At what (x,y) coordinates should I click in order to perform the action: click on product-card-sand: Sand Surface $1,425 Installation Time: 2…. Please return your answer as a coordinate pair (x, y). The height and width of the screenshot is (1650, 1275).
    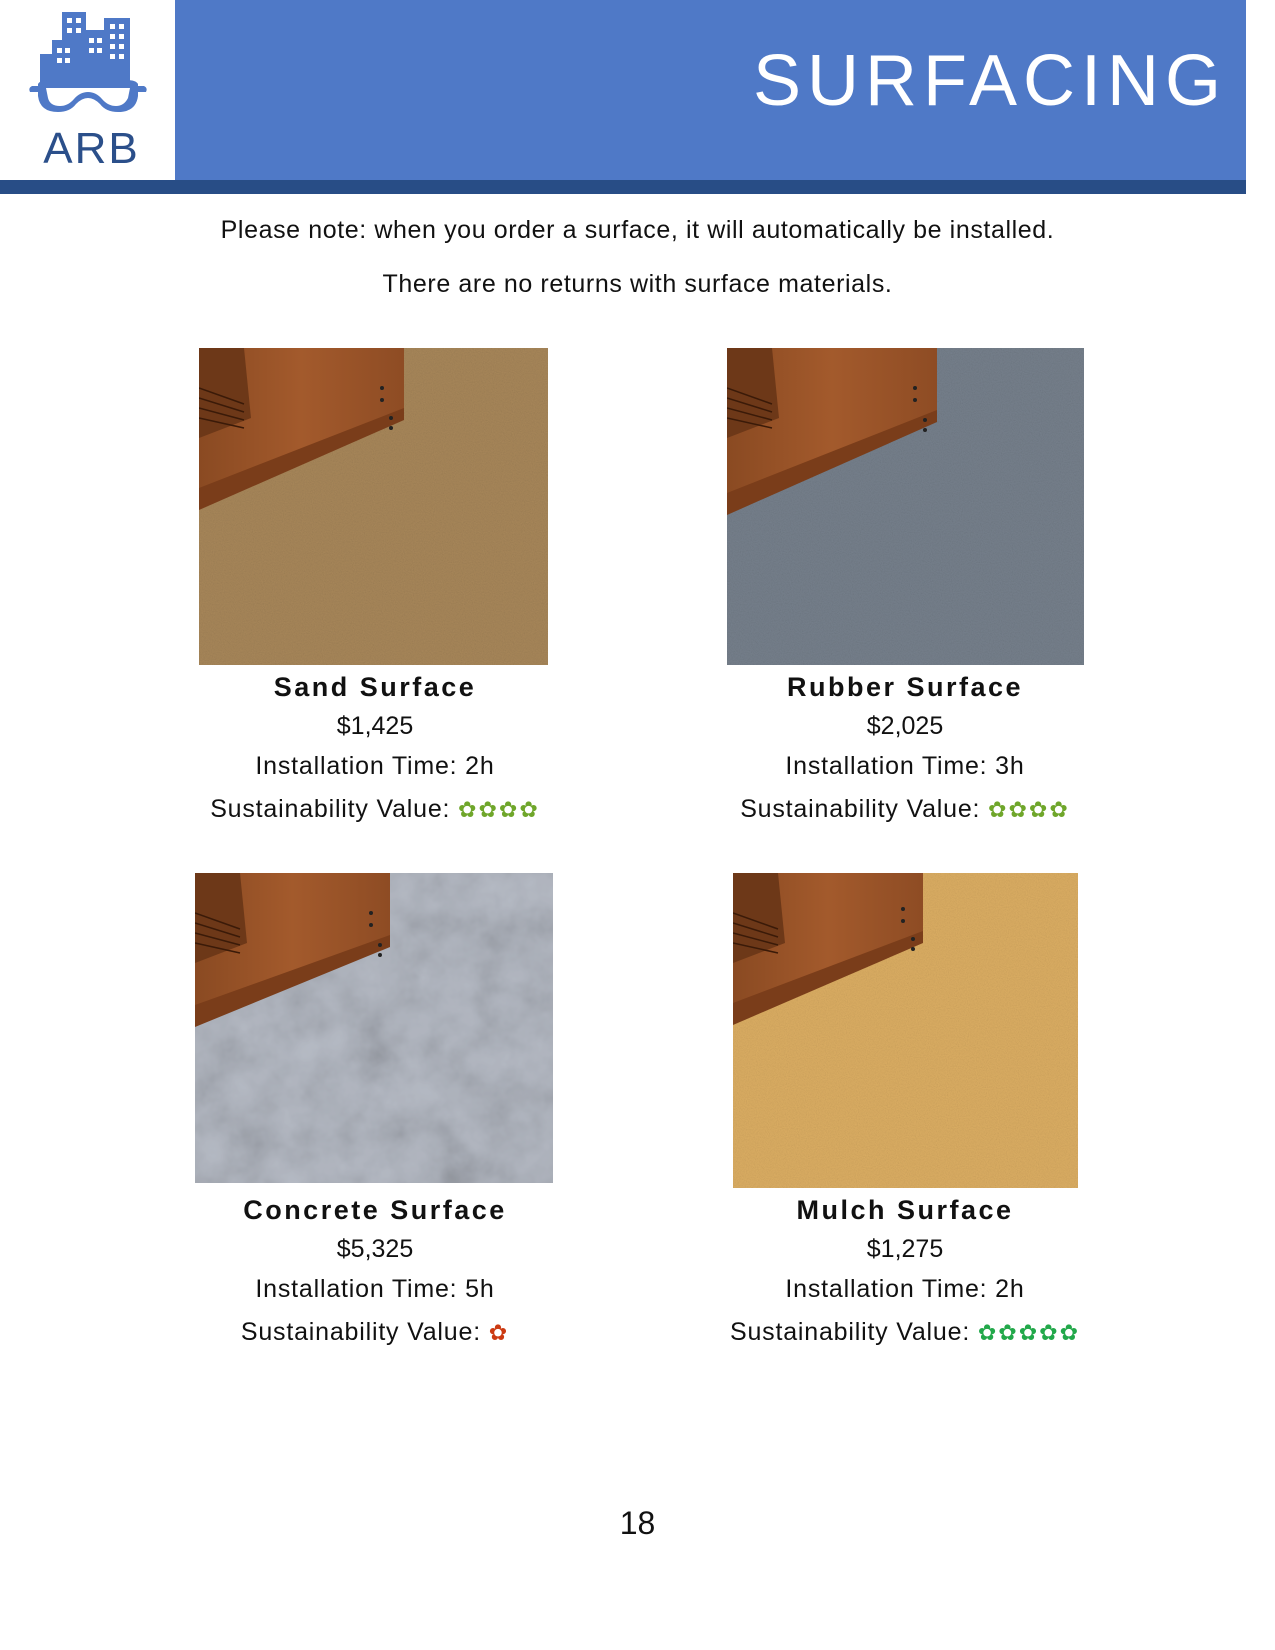
    Looking at the image, I should click on (375, 585).